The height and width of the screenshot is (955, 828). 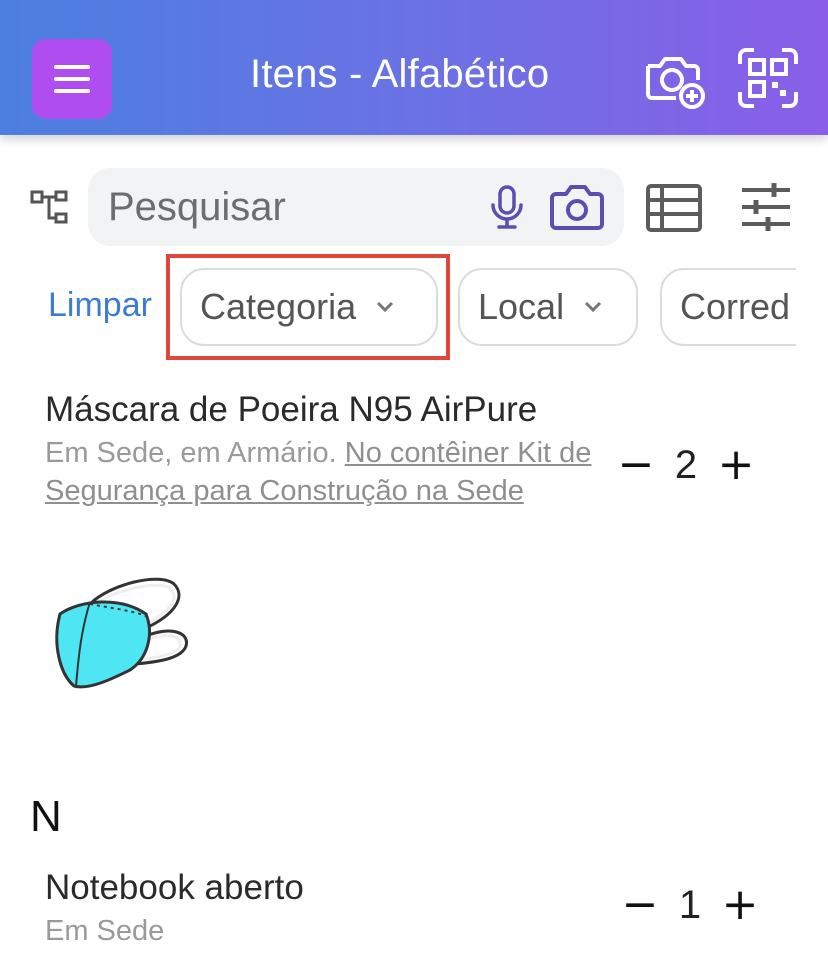 What do you see at coordinates (174, 888) in the screenshot?
I see `item-name: Notebook aberto` at bounding box center [174, 888].